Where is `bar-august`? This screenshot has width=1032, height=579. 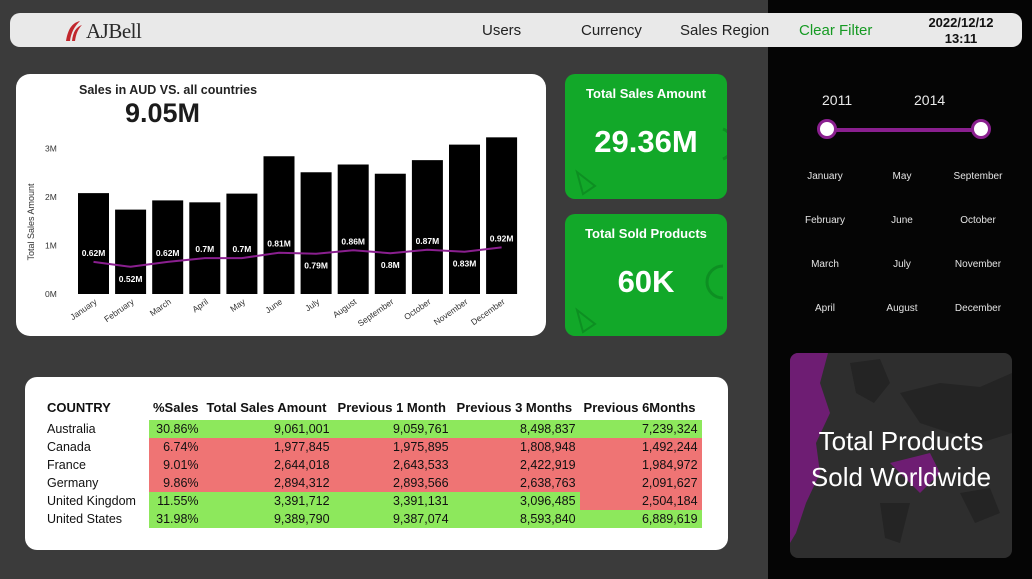
bar-august is located at coordinates (353, 229).